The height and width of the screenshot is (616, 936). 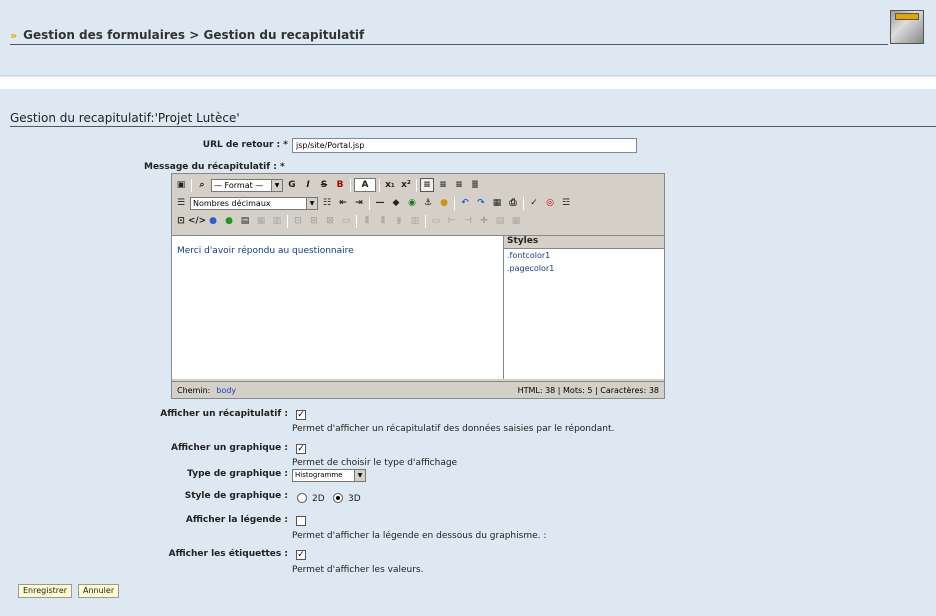 I want to click on puzzle-app-icon, so click(x=907, y=27).